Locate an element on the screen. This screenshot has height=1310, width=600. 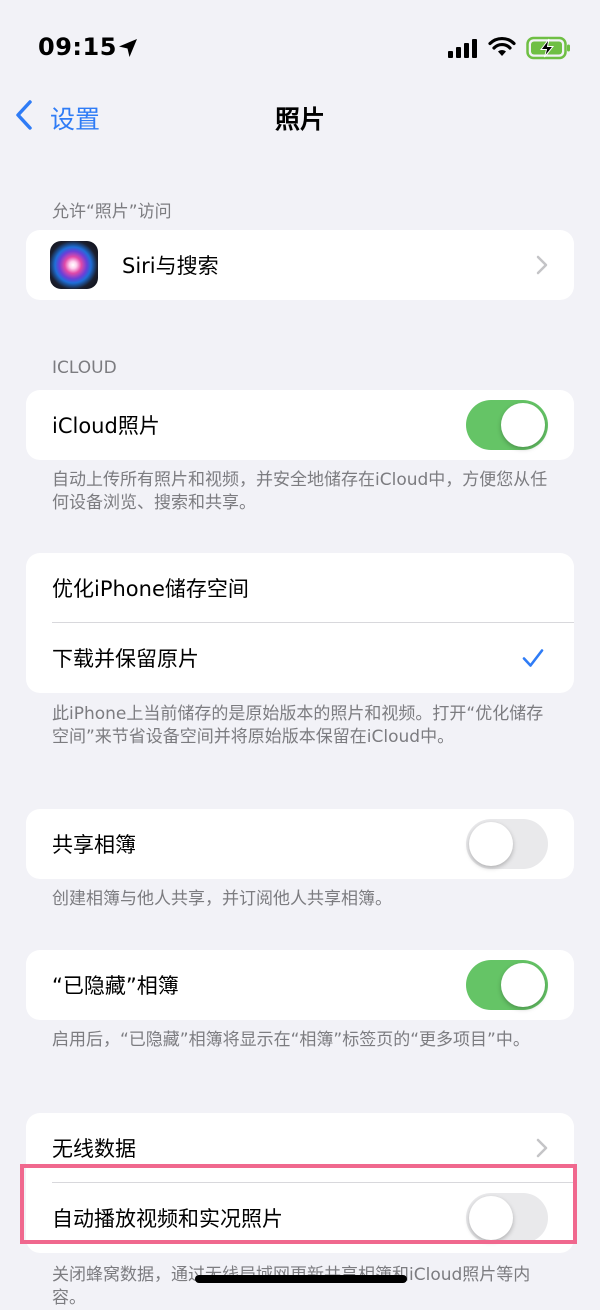
section-header-icloud: ICLOUD is located at coordinates (84, 368).